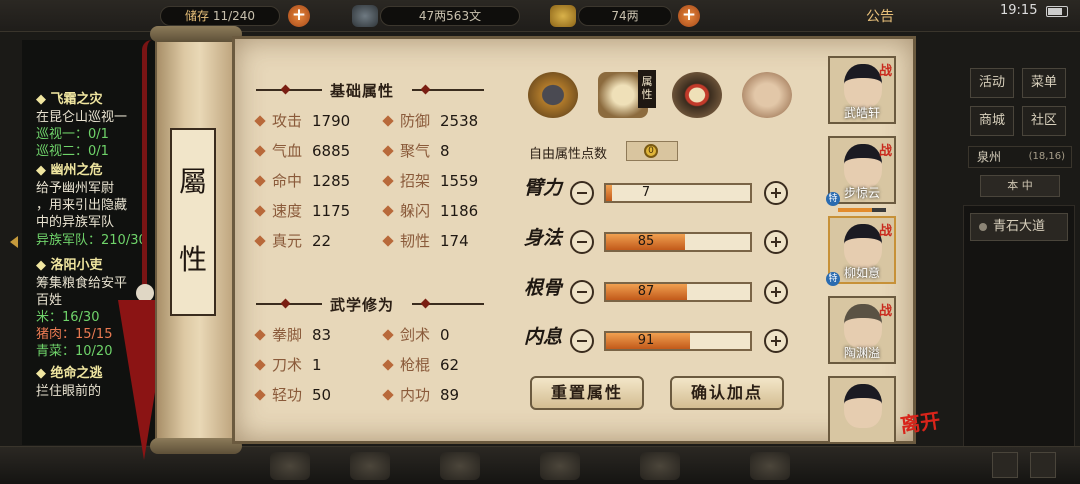 Image resolution: width=1080 pixels, height=484 pixels. I want to click on skill-spear: 枪棍 62, so click(421, 364).